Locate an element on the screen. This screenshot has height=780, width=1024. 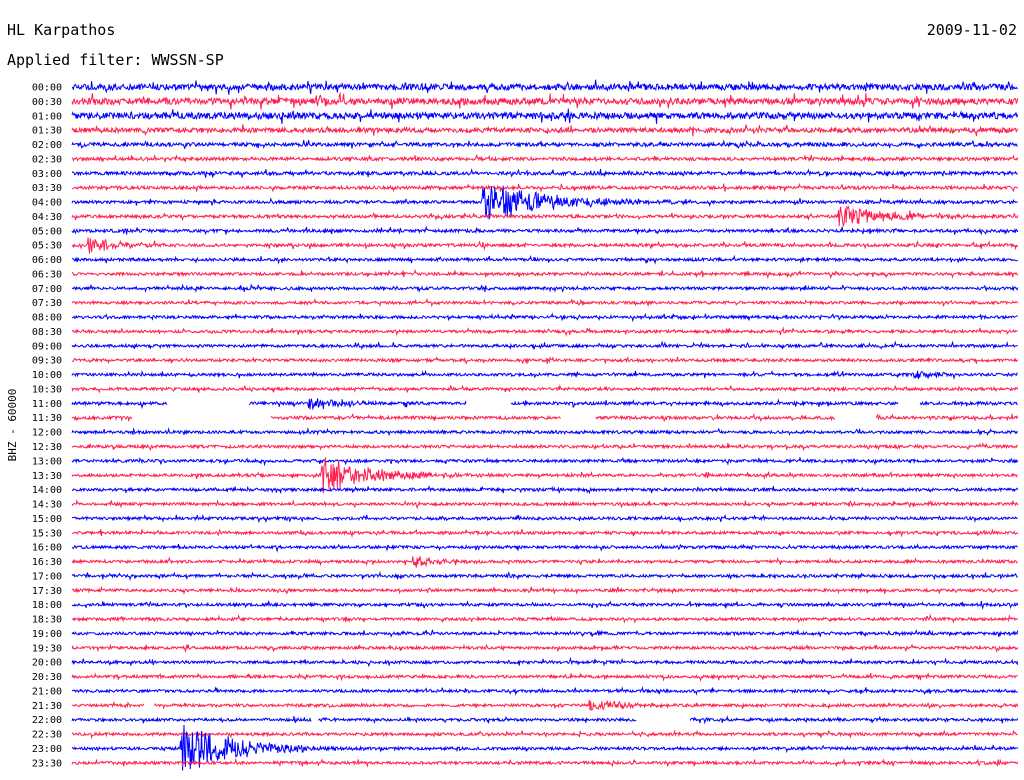
time-label: 07:00 is located at coordinates (47, 289).